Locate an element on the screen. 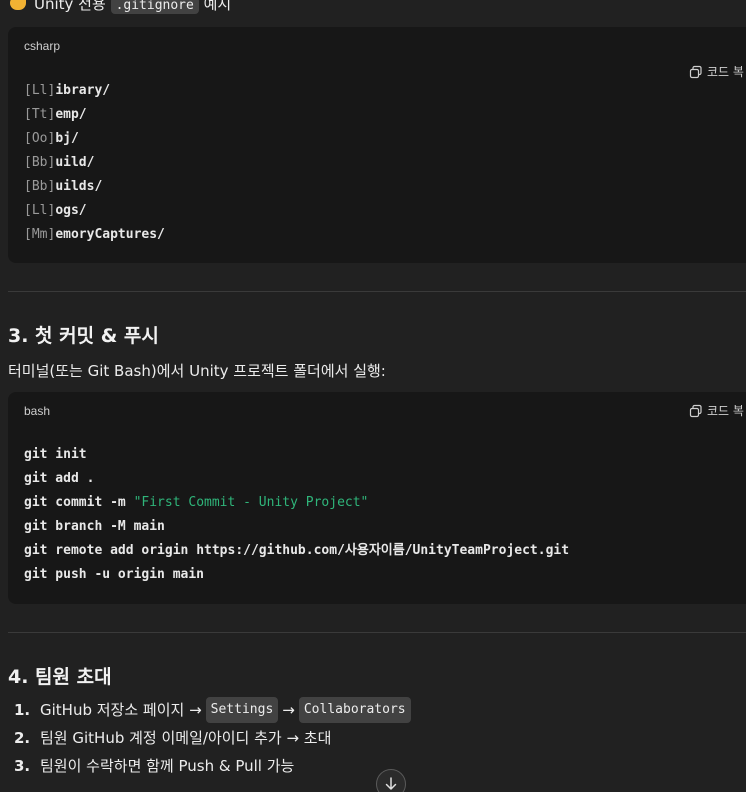 The image size is (746, 792). pointing-hand-icon is located at coordinates (18, 5).